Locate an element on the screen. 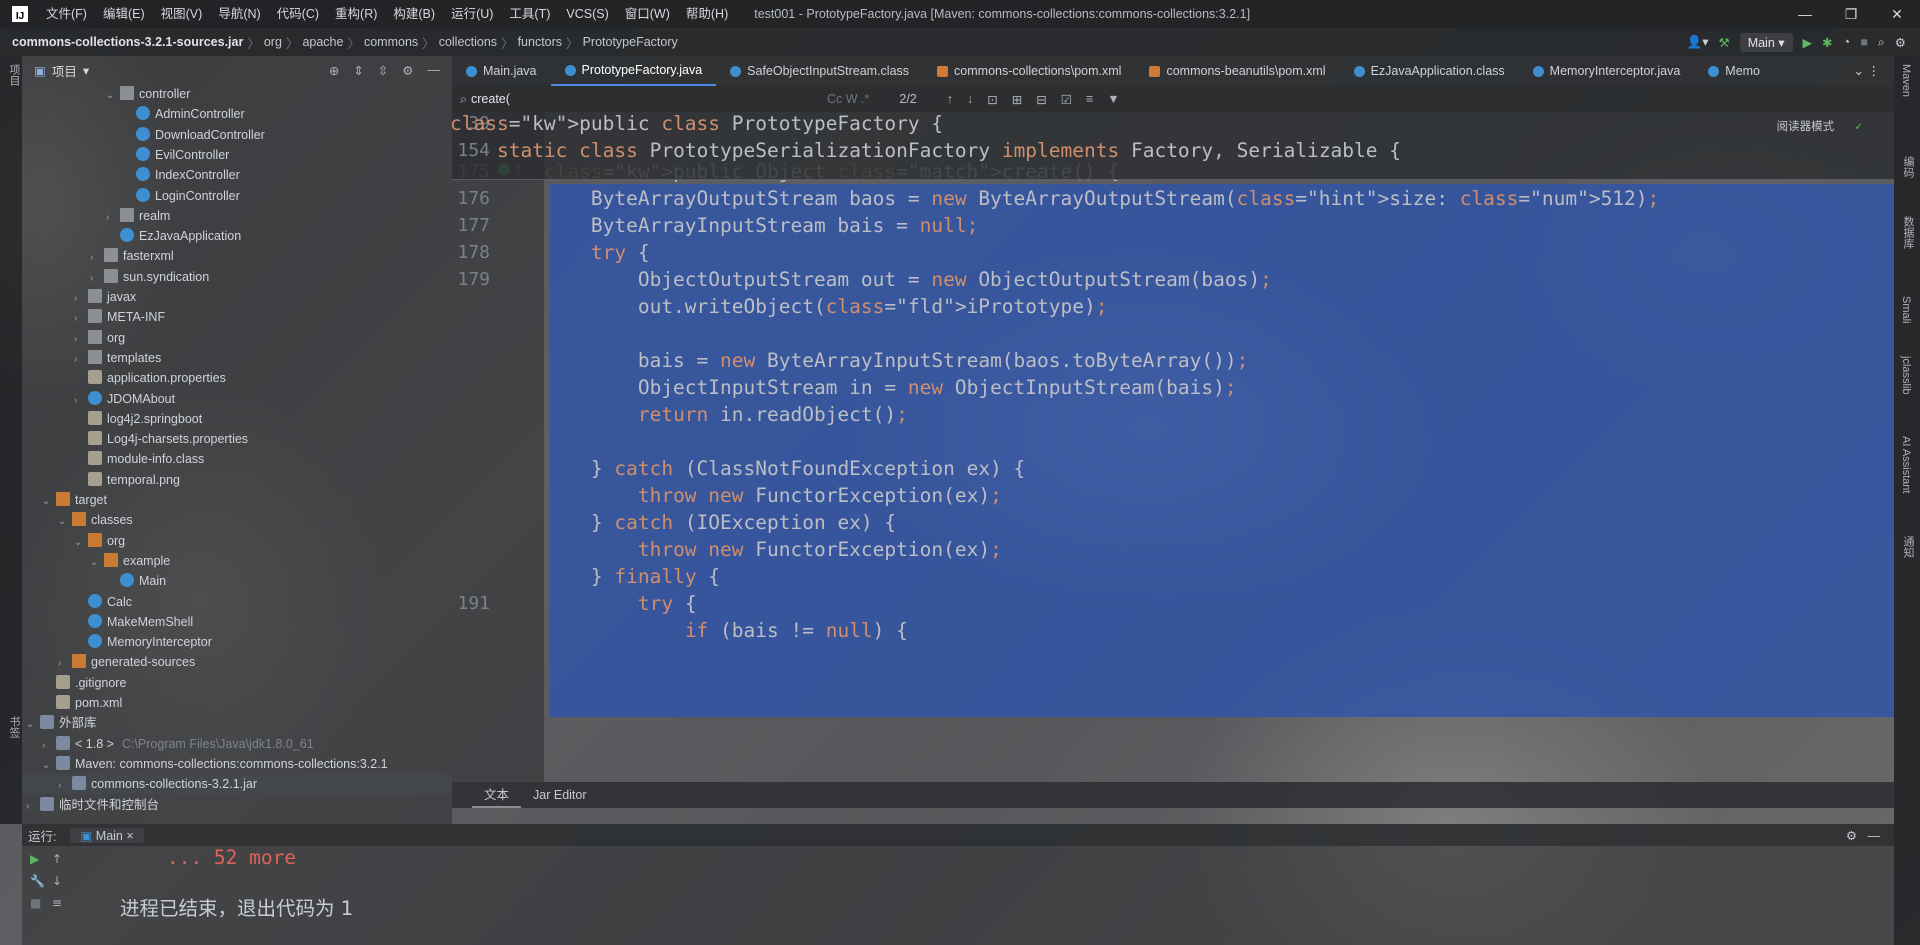 The height and width of the screenshot is (945, 1920). breadcrumb-item: collections is located at coordinates (468, 42).